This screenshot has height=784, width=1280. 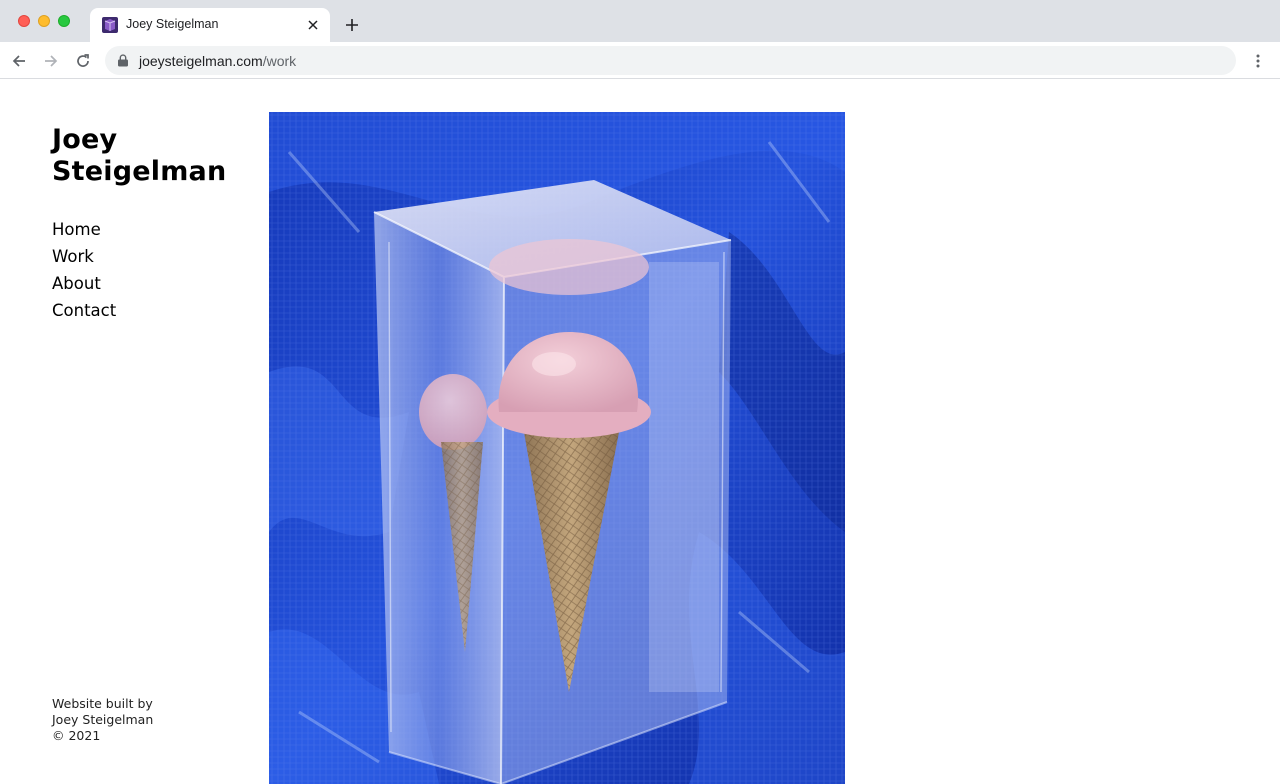 What do you see at coordinates (279, 61) in the screenshot?
I see `url-path: /work` at bounding box center [279, 61].